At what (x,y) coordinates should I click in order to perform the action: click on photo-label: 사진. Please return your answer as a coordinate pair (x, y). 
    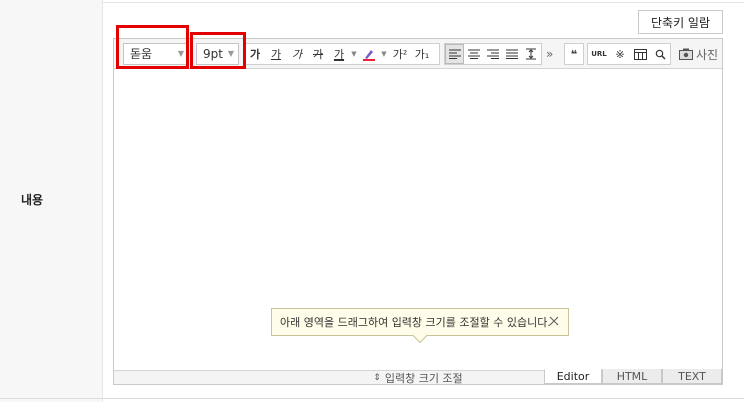
    Looking at the image, I should click on (707, 54).